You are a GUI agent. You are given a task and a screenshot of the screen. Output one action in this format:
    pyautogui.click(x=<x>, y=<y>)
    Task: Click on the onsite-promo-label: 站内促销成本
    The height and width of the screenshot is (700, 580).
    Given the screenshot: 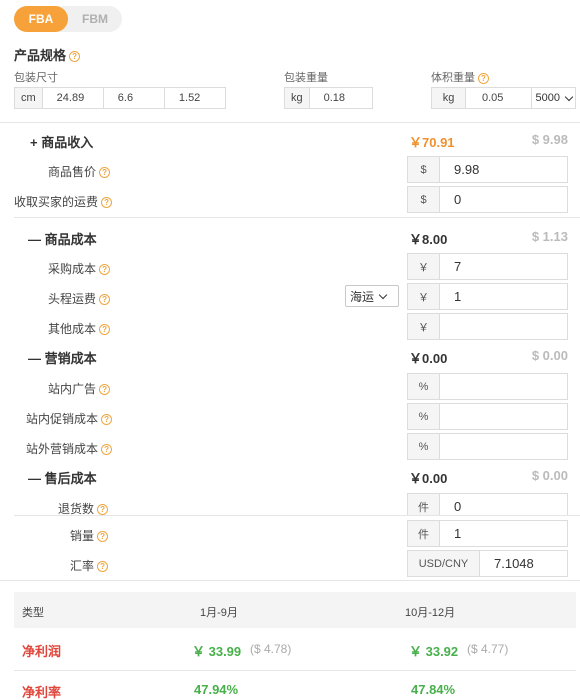 What is the action you would take?
    pyautogui.click(x=62, y=419)
    